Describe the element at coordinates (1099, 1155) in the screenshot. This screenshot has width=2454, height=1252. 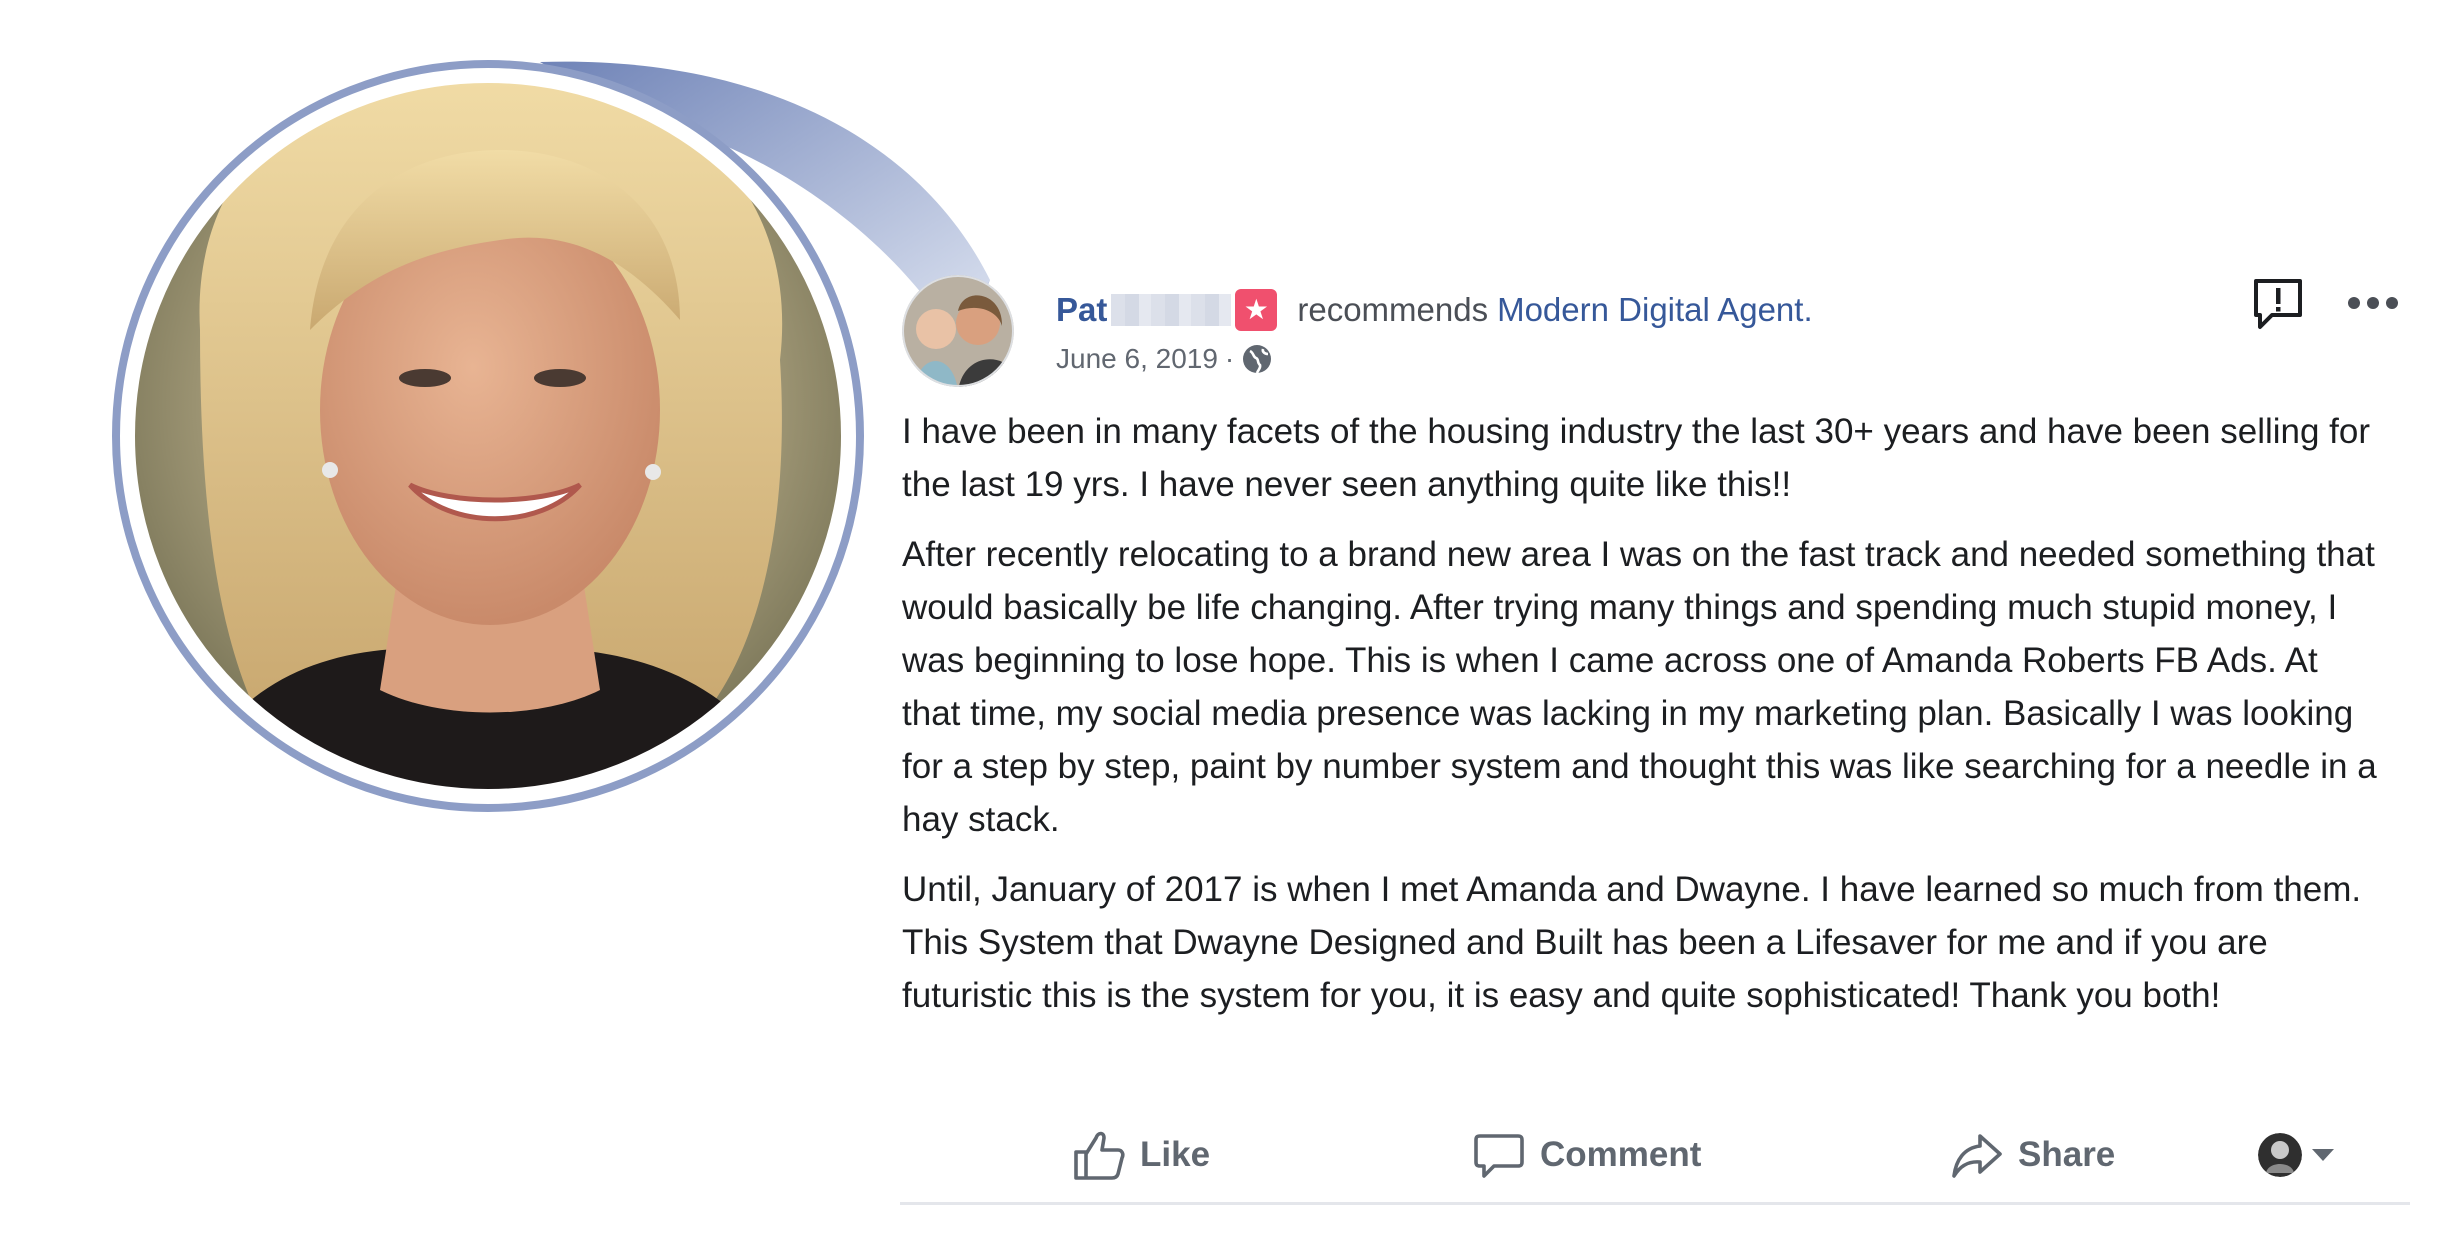
I see `thumbs-up-icon` at that location.